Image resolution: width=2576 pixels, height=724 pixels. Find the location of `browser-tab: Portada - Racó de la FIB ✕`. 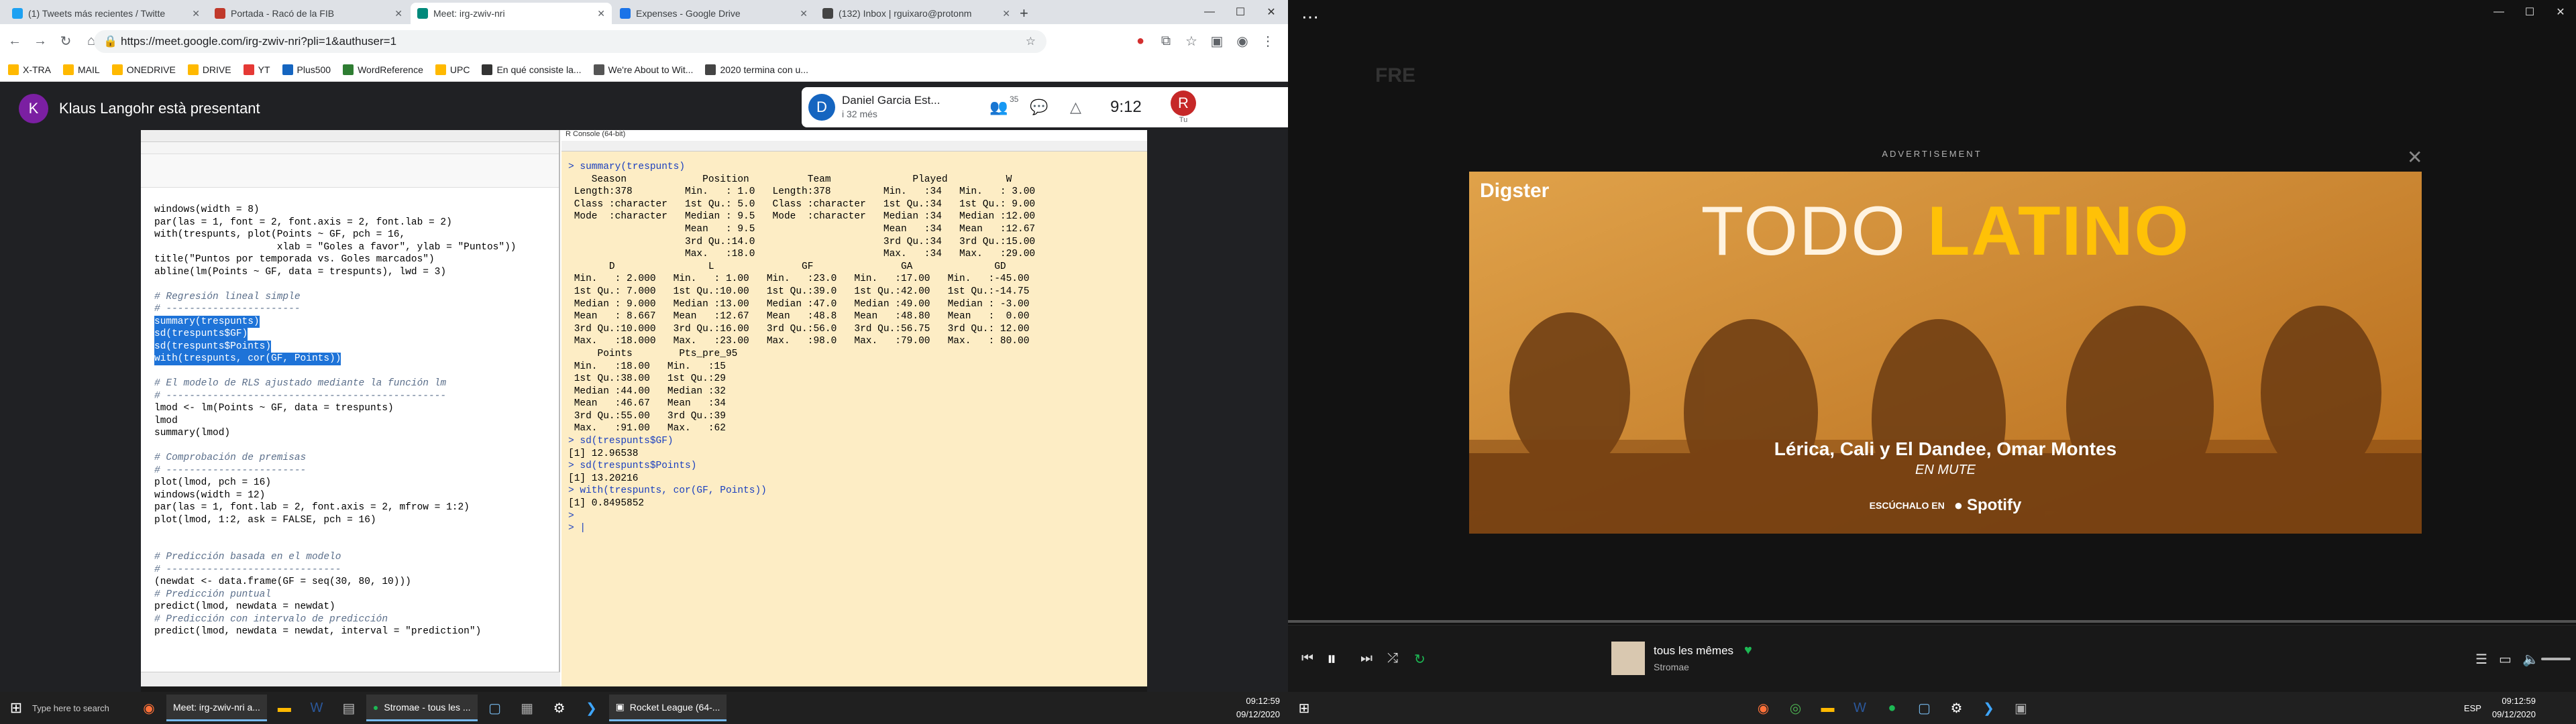

browser-tab: Portada - Racó de la FIB ✕ is located at coordinates (308, 13).